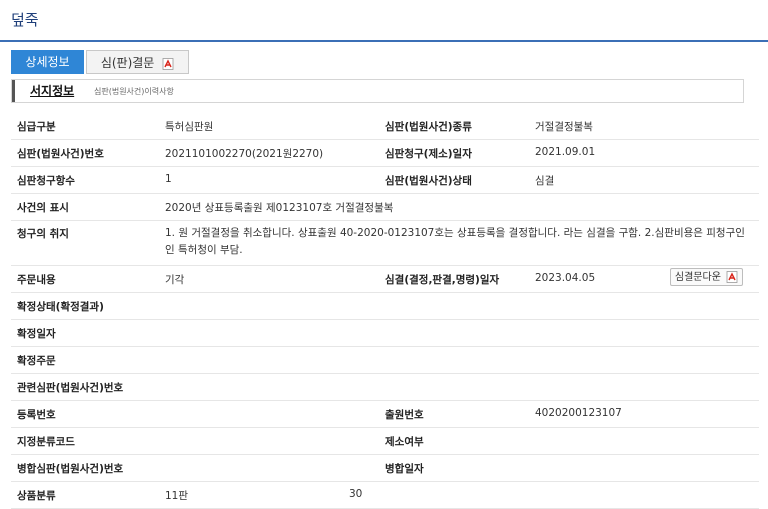  I want to click on tab-detail-info: 상세정보, so click(47, 62).